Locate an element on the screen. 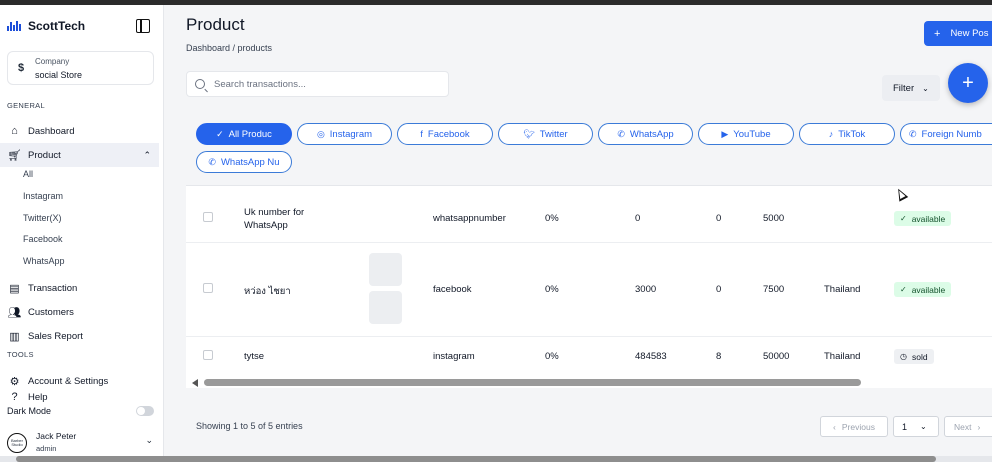 The width and height of the screenshot is (992, 462). pill-facebook: f Facebook is located at coordinates (445, 134).